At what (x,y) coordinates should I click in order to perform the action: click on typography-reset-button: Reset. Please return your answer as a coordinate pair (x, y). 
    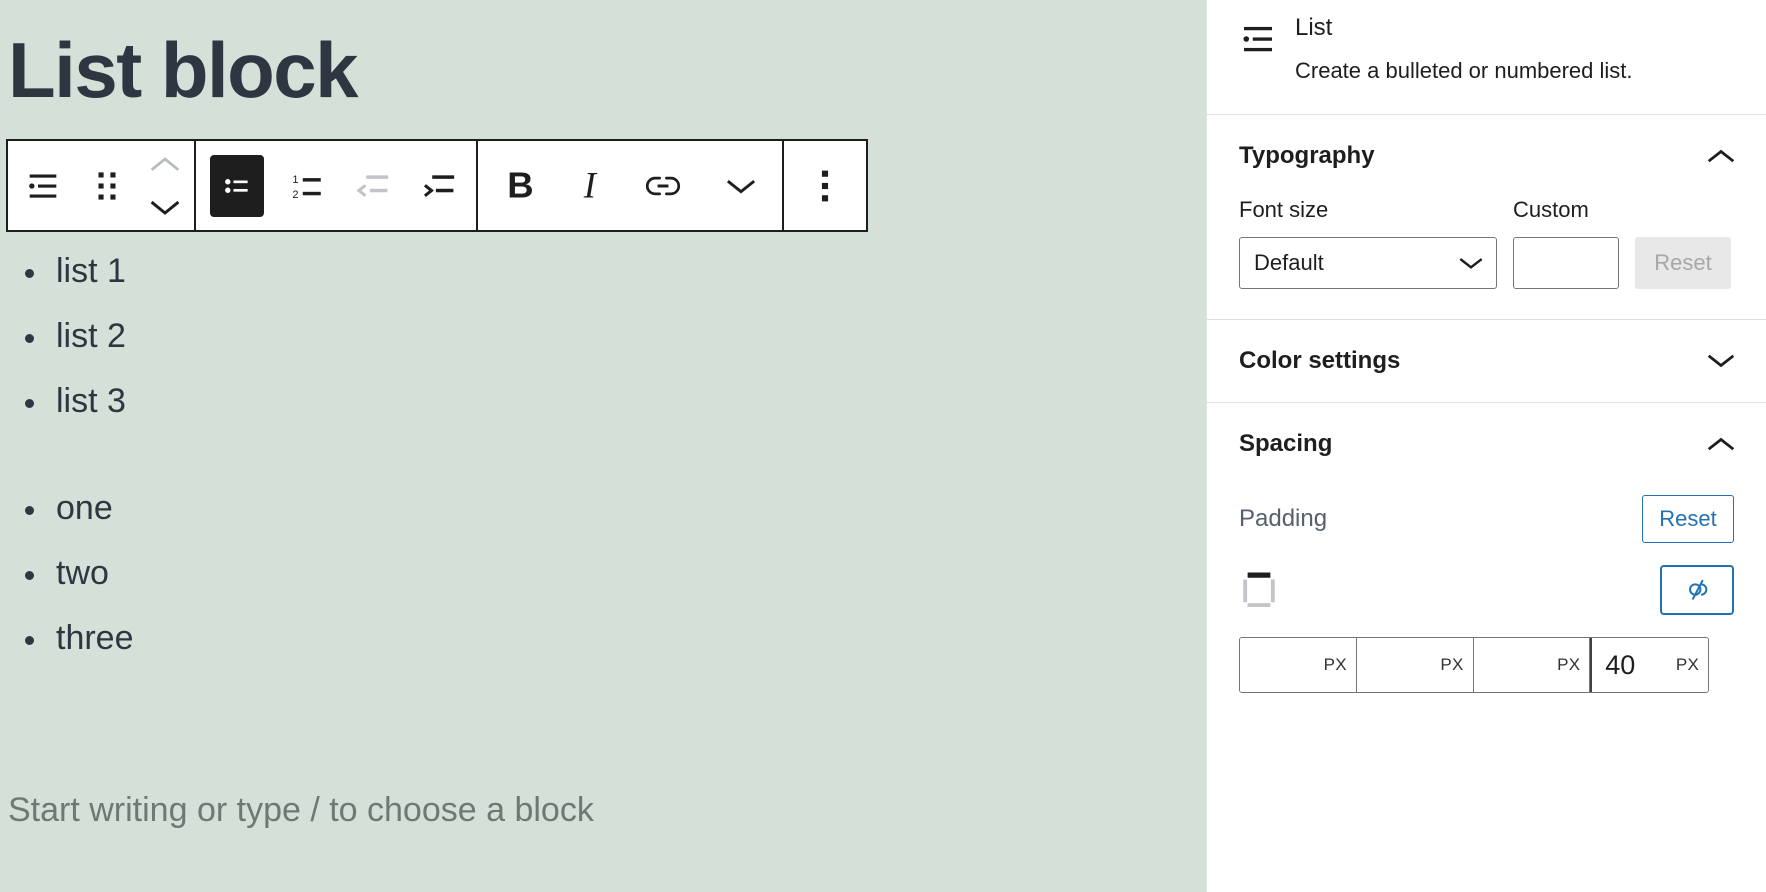
    Looking at the image, I should click on (1683, 263).